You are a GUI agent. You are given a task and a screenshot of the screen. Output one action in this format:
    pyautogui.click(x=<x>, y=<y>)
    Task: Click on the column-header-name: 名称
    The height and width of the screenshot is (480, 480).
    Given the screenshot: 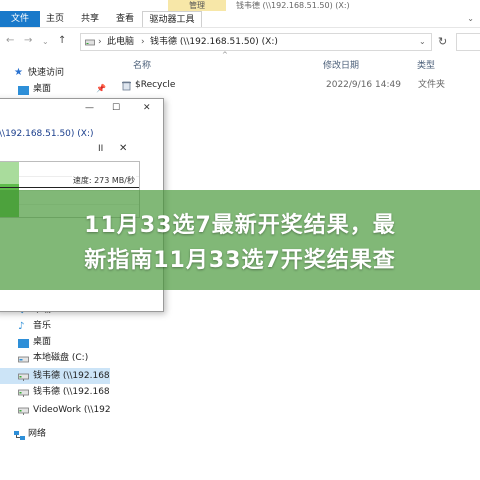 What is the action you would take?
    pyautogui.click(x=142, y=64)
    